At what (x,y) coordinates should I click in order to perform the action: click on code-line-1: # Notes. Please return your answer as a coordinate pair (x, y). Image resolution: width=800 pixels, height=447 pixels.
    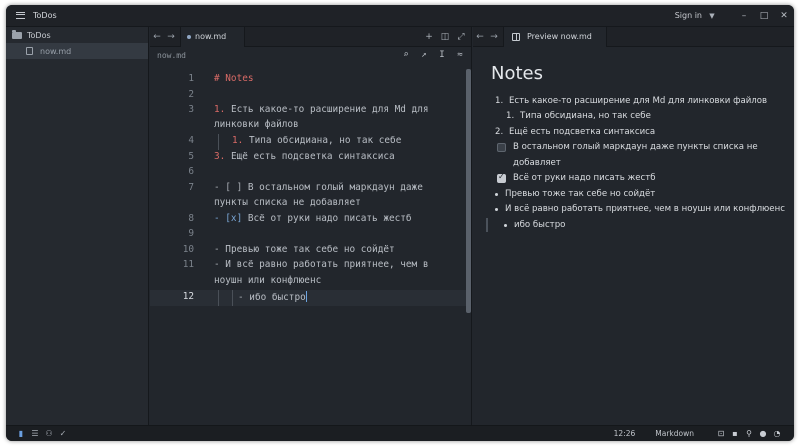
    Looking at the image, I should click on (234, 78).